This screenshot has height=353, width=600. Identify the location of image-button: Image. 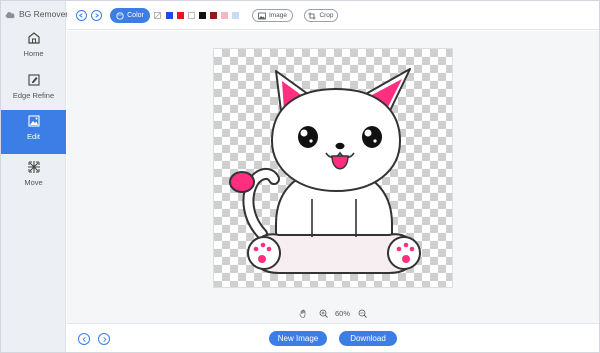
(272, 15).